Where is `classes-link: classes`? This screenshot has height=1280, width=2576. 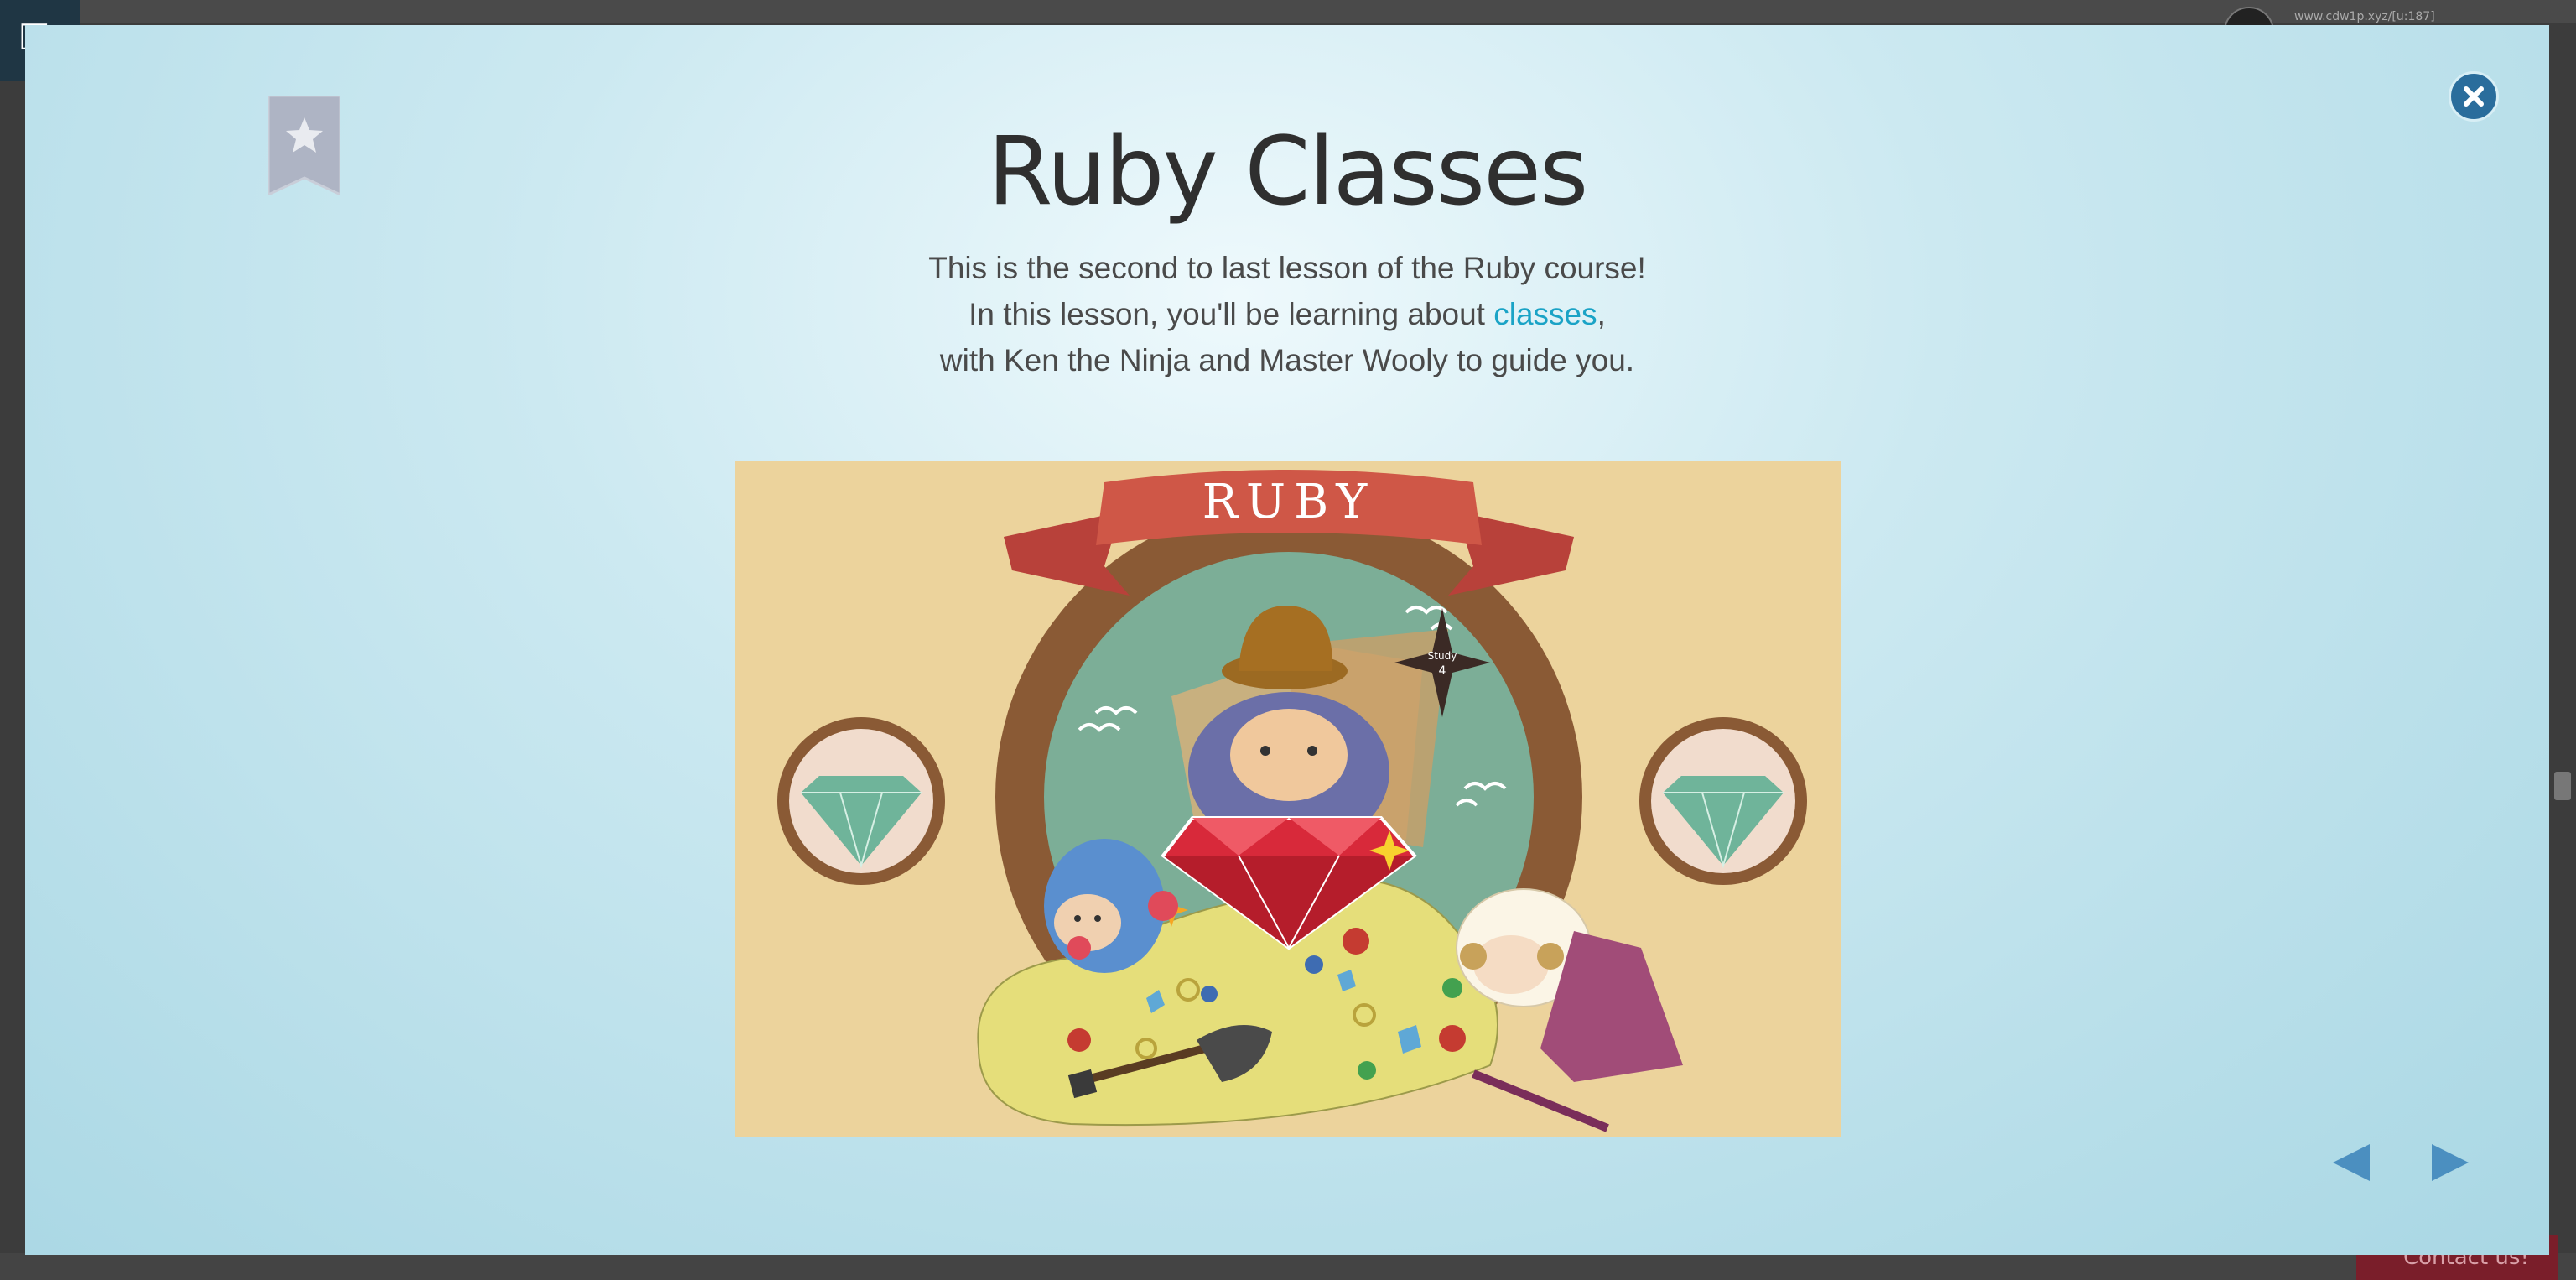
classes-link: classes is located at coordinates (1545, 314).